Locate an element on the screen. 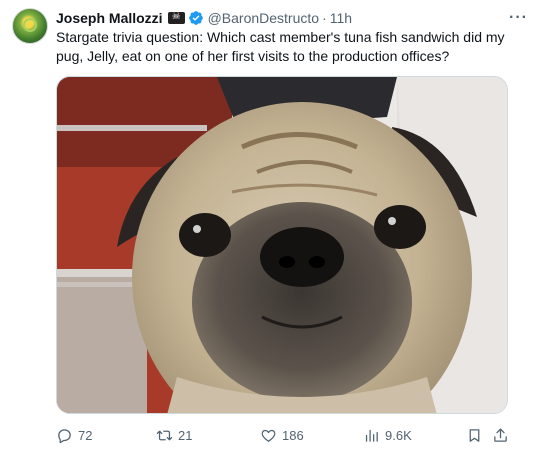 This screenshot has width=540, height=461. repost-button: 21 is located at coordinates (174, 435).